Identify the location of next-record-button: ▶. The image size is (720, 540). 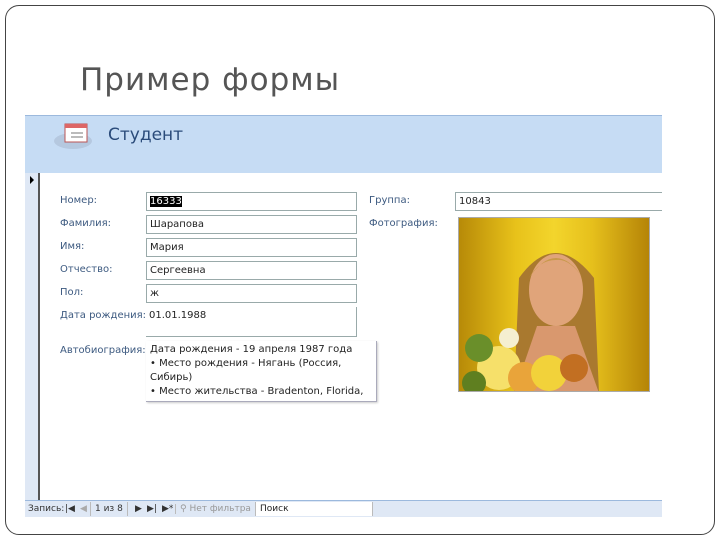
(138, 509).